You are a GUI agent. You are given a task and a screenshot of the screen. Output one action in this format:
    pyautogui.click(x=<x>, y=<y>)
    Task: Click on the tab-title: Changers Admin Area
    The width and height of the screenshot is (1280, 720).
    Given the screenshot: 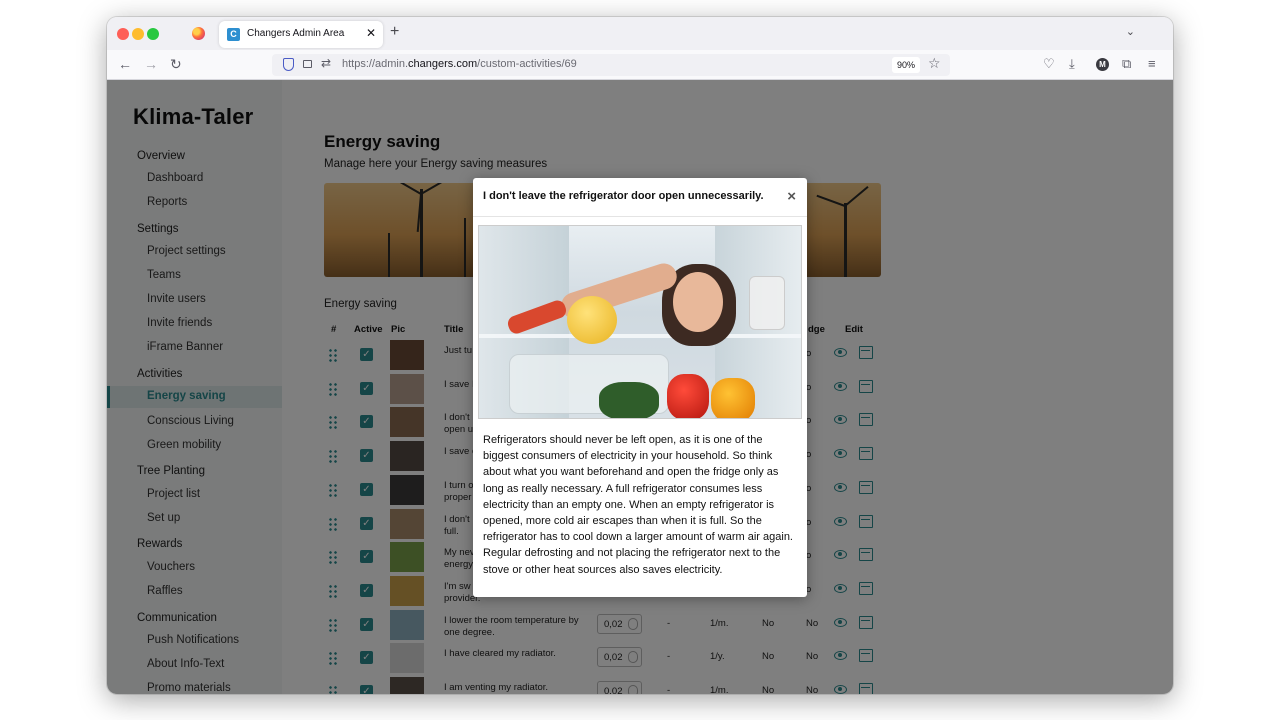 What is the action you would take?
    pyautogui.click(x=296, y=33)
    